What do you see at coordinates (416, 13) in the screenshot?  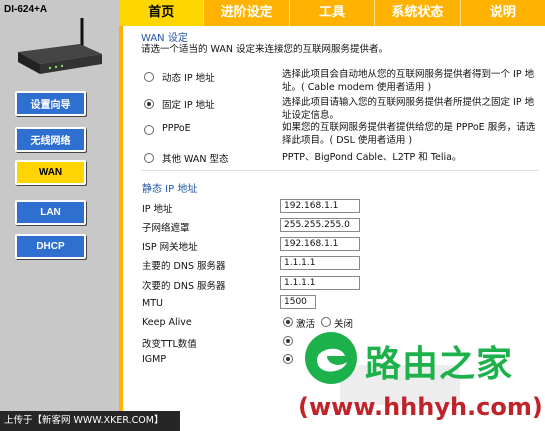 I see `tab-status: 系统状态` at bounding box center [416, 13].